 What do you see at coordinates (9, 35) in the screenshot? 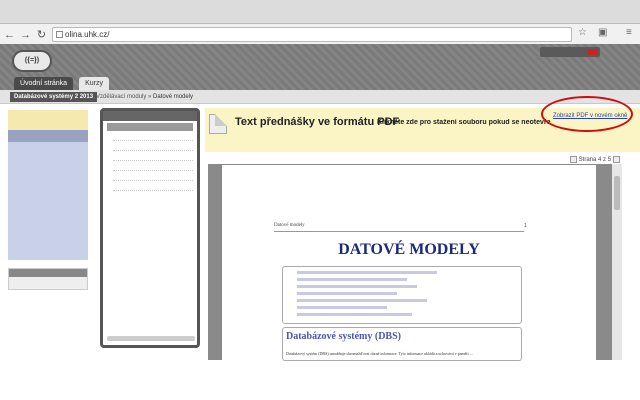
I see `back-icon: ←` at bounding box center [9, 35].